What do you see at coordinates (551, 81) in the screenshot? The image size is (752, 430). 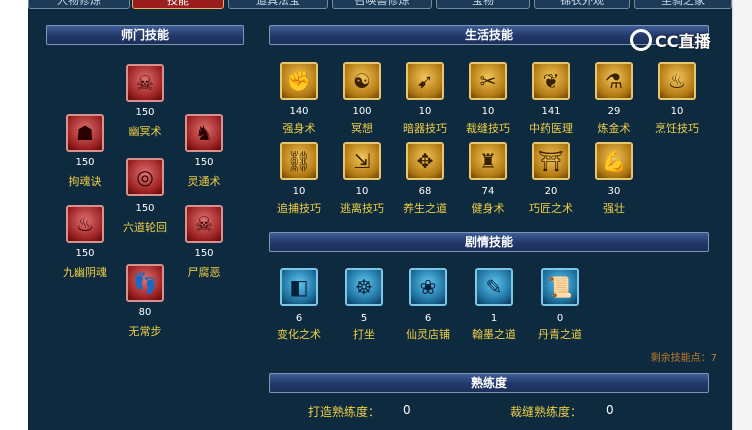 I see `herb-icon: ❦` at bounding box center [551, 81].